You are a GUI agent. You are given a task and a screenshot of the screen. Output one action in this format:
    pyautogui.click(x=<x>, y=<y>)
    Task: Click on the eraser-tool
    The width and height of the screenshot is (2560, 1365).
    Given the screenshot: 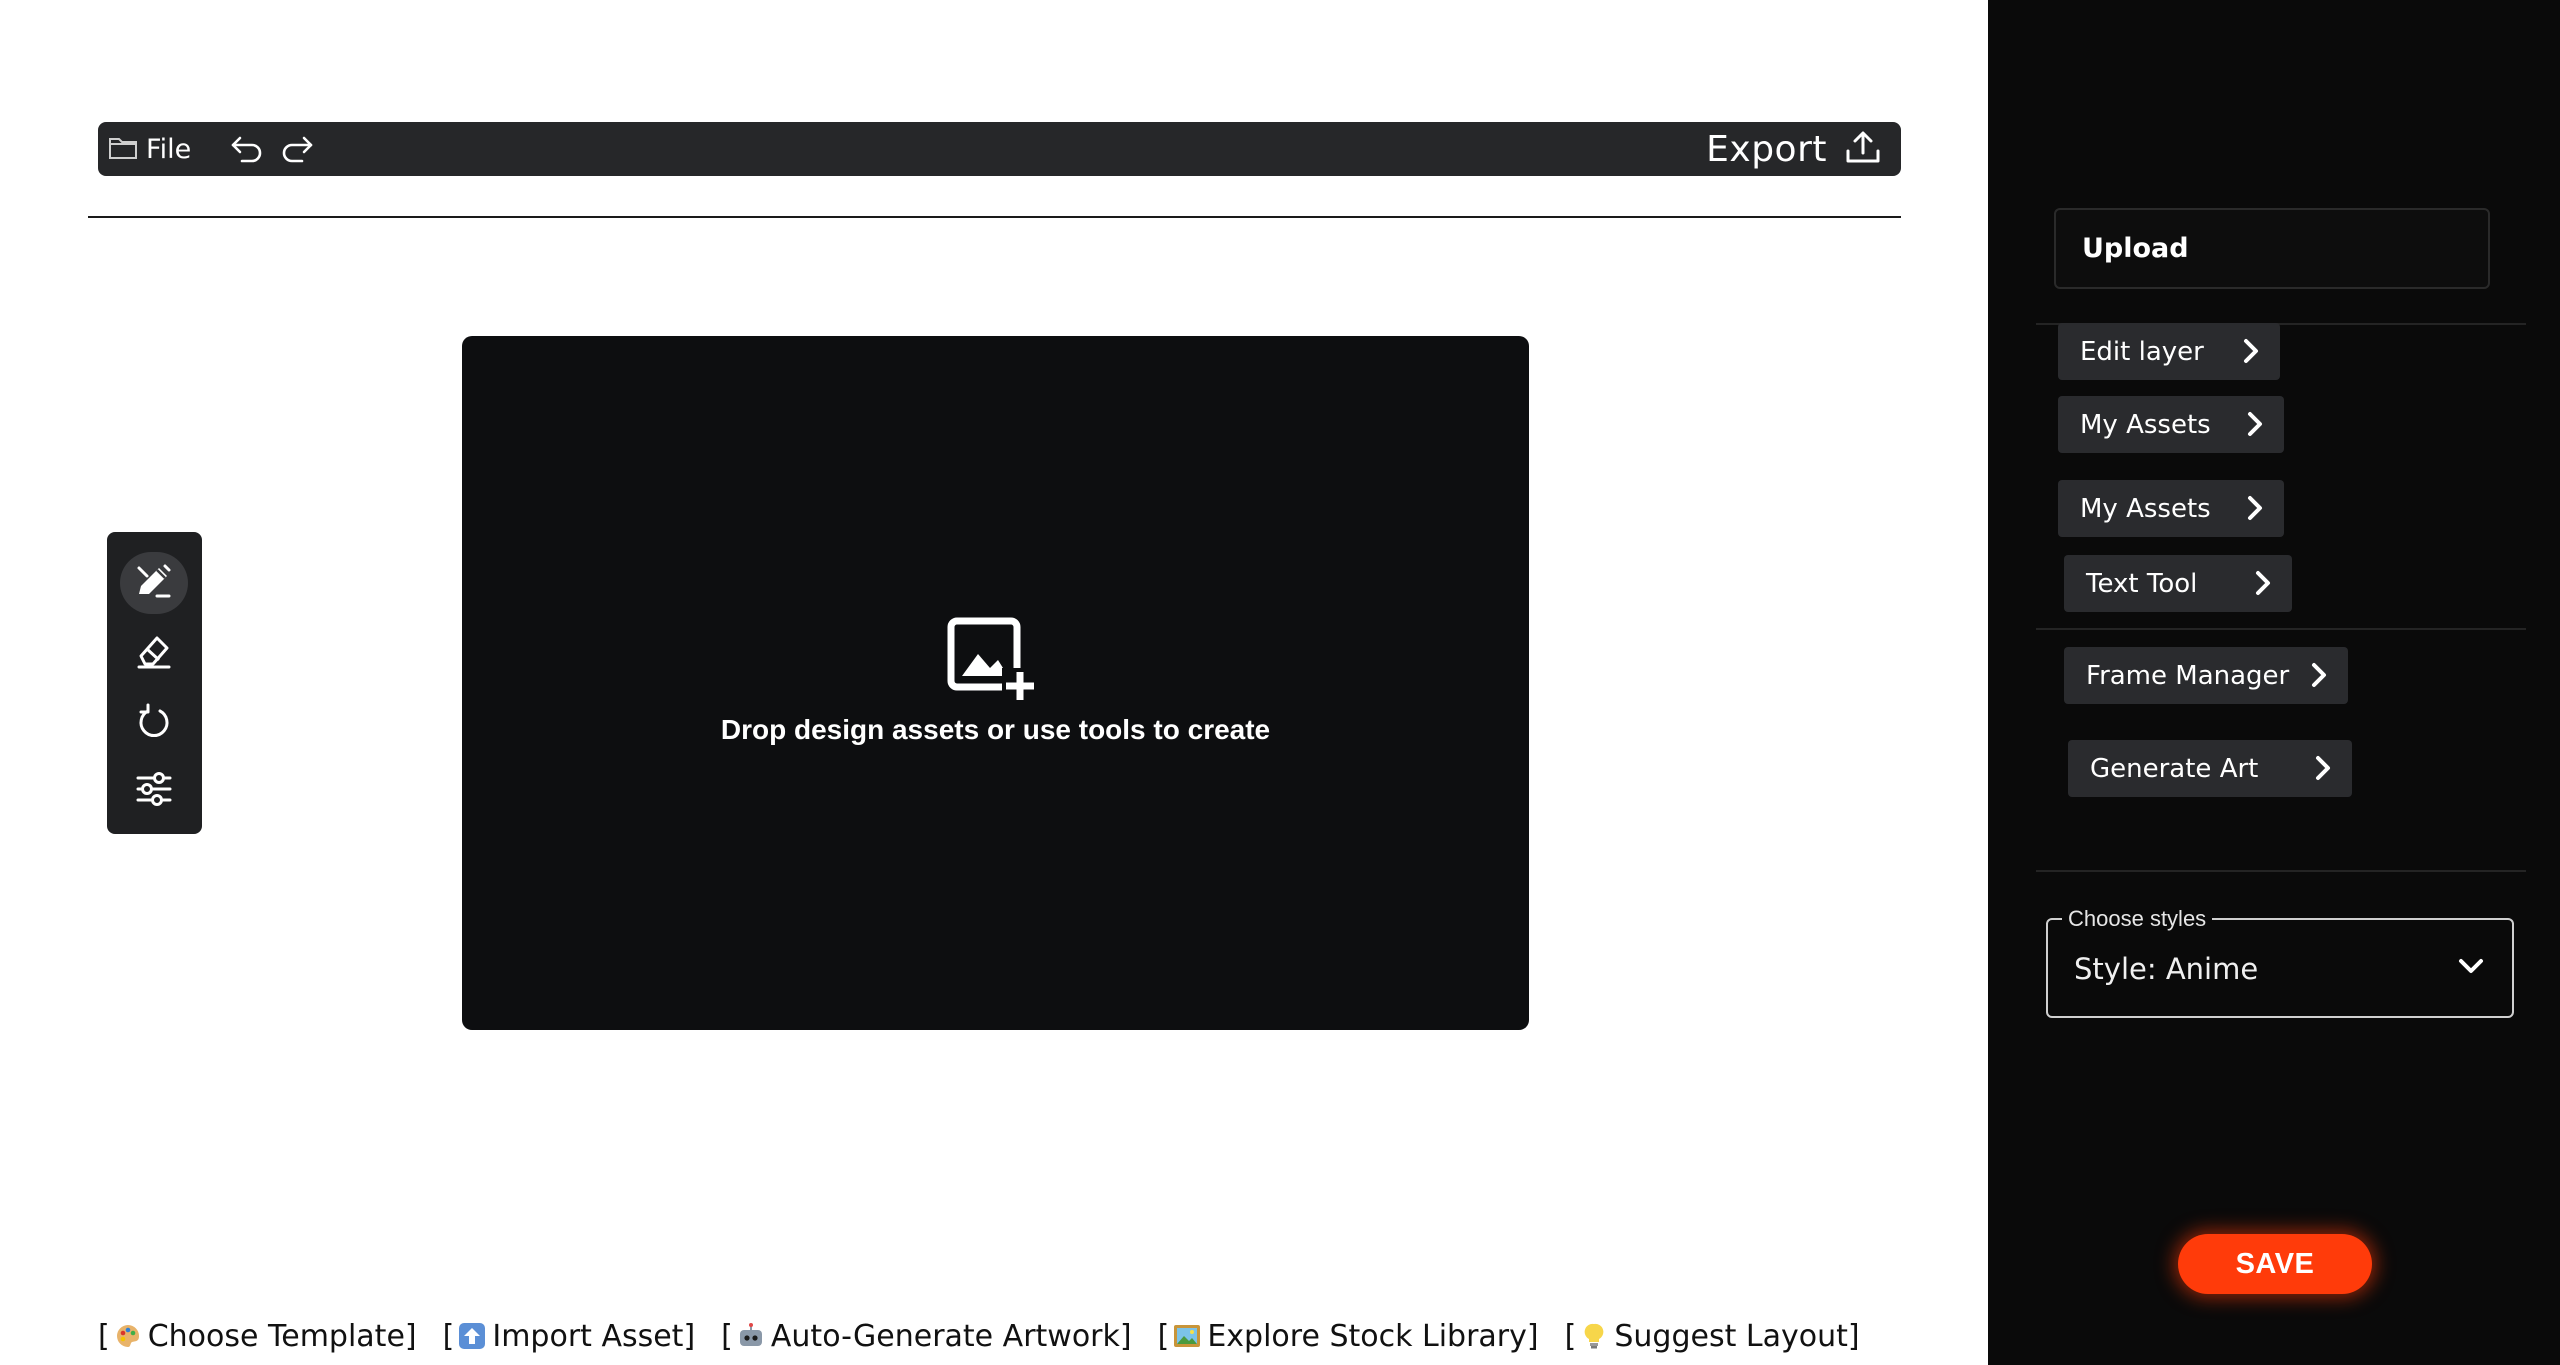 What is the action you would take?
    pyautogui.click(x=154, y=653)
    